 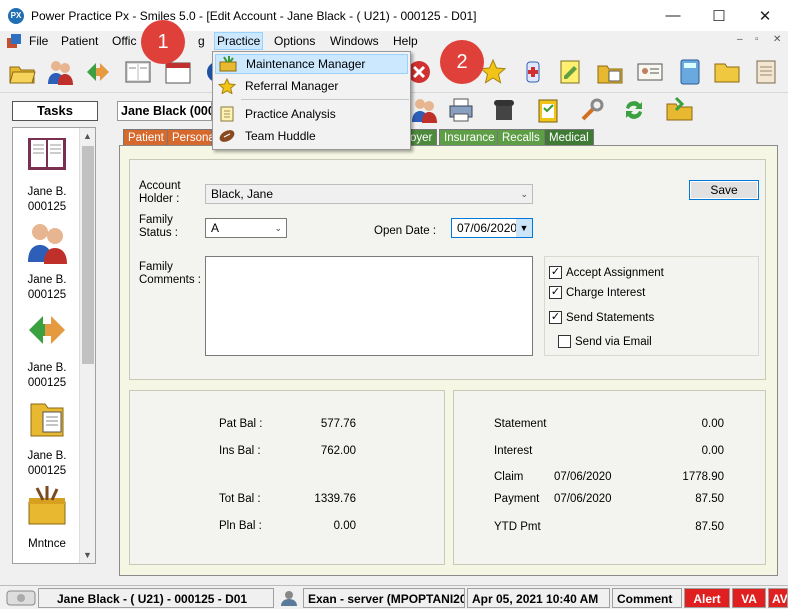 I want to click on chevron-down-icon: ⌄, so click(x=278, y=228).